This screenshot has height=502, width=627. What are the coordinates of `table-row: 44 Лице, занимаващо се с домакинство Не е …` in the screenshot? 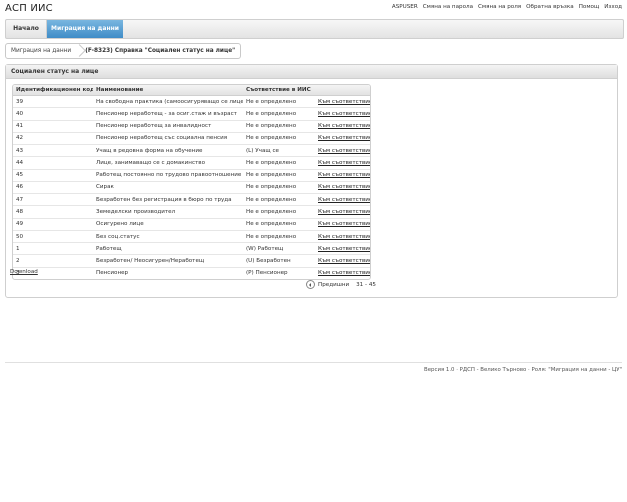 It's located at (191, 163).